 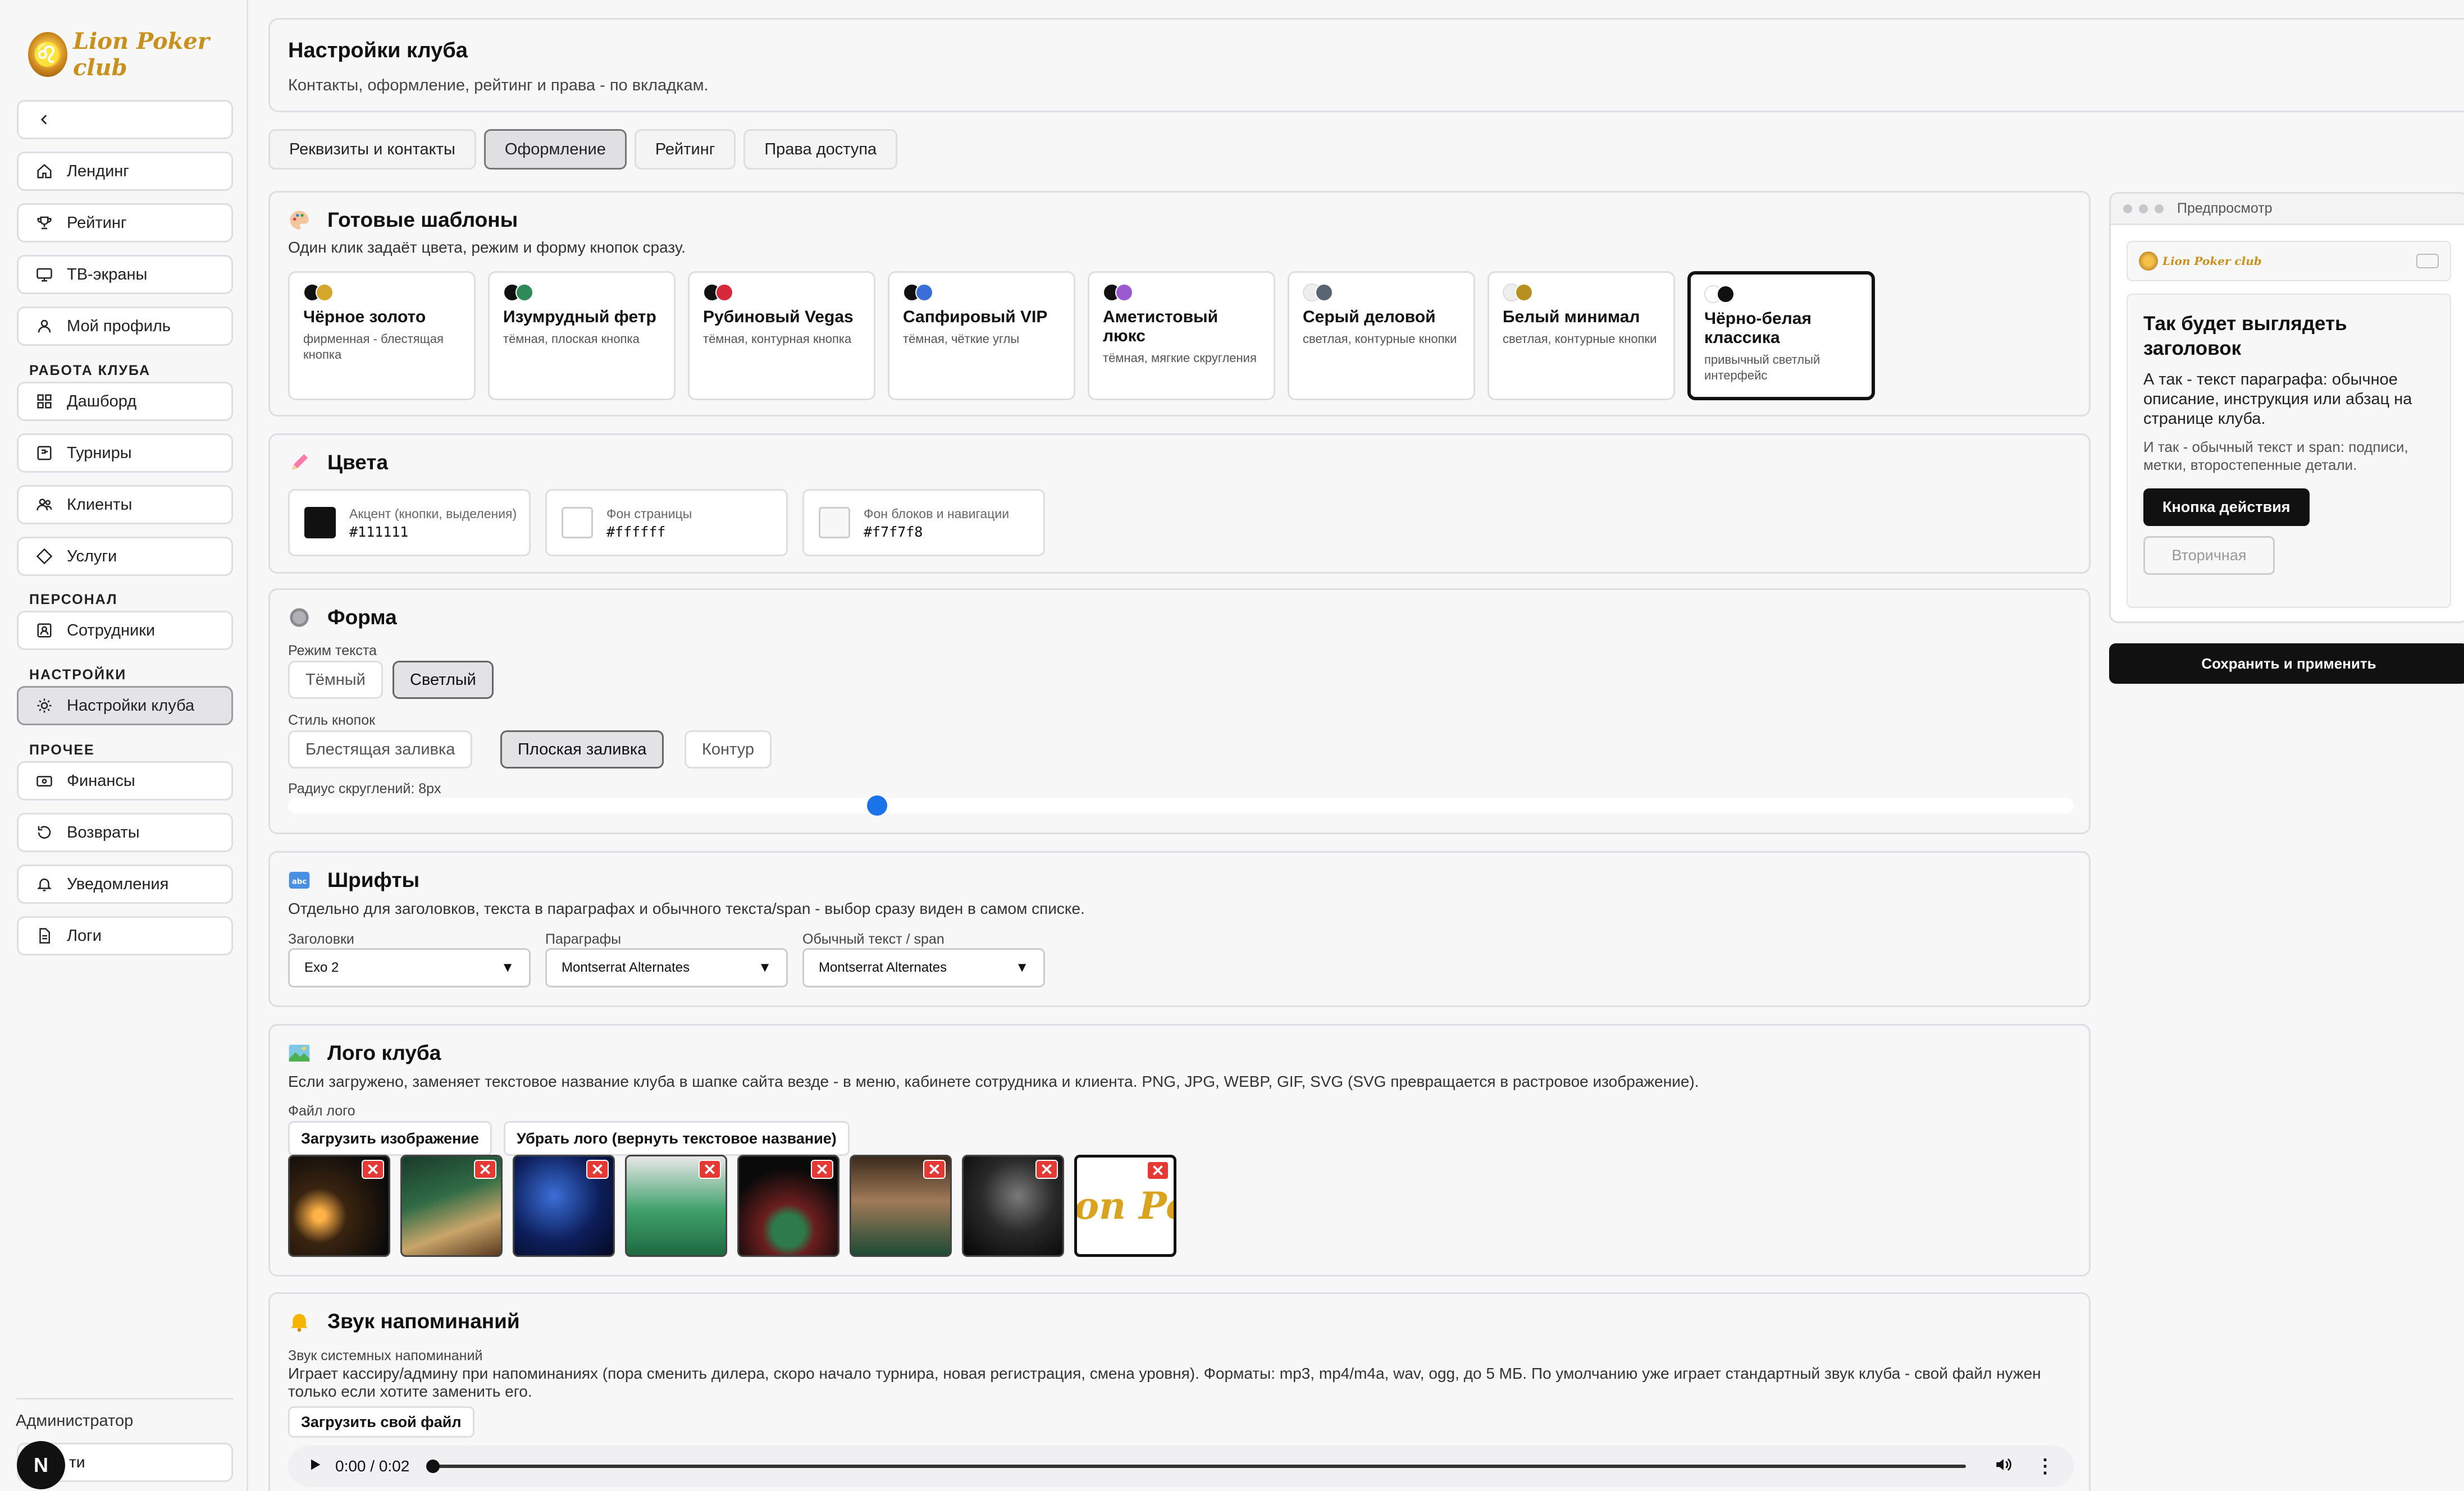 I want to click on brand-logo: ♌ Lion Poker club, so click(x=137, y=55).